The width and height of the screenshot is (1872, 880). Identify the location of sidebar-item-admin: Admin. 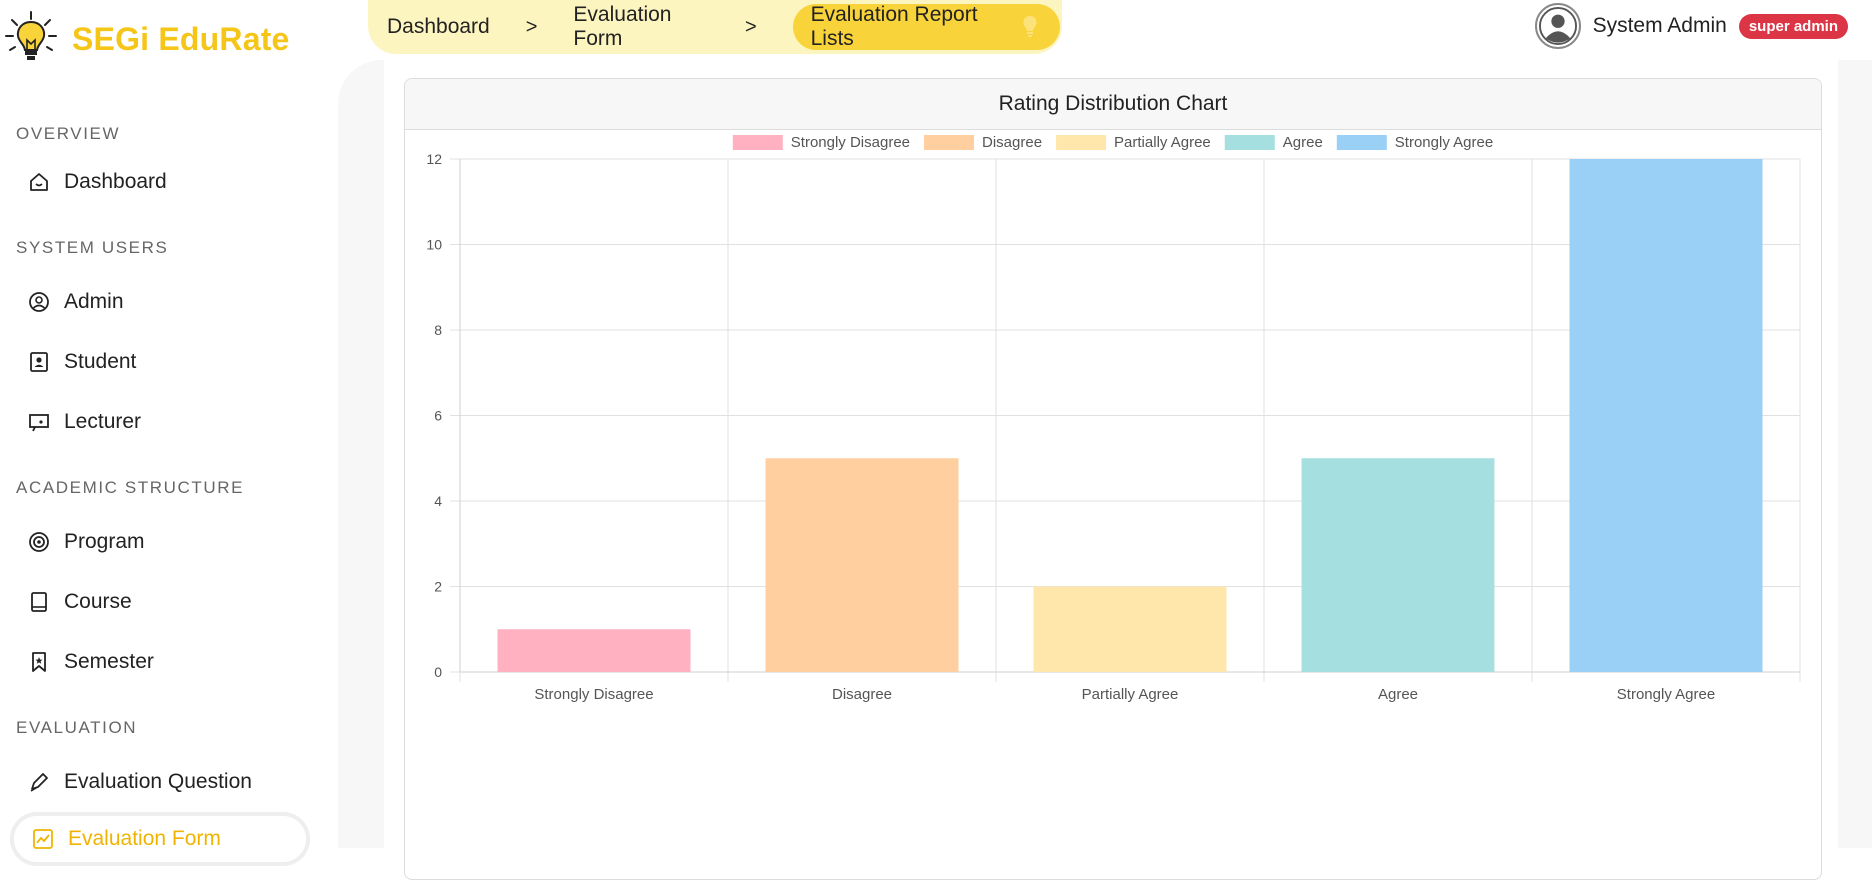
(76, 302).